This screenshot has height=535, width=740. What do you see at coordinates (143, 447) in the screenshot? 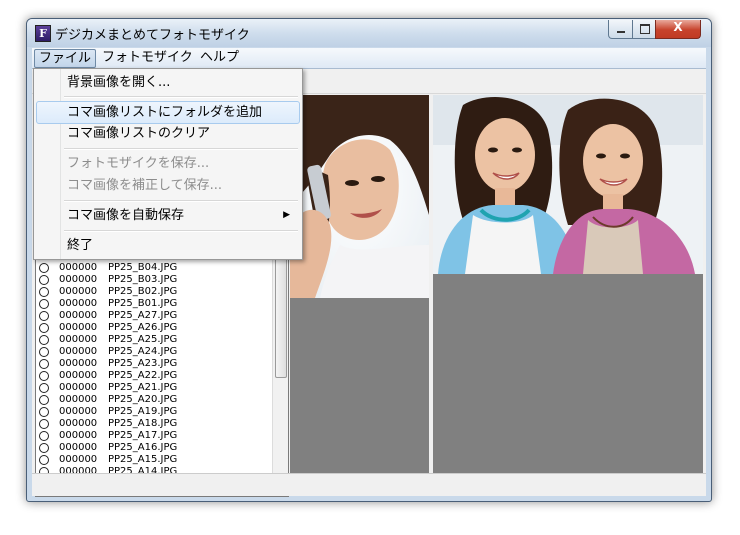
I see `item-filename: PP25_A16.JPG` at bounding box center [143, 447].